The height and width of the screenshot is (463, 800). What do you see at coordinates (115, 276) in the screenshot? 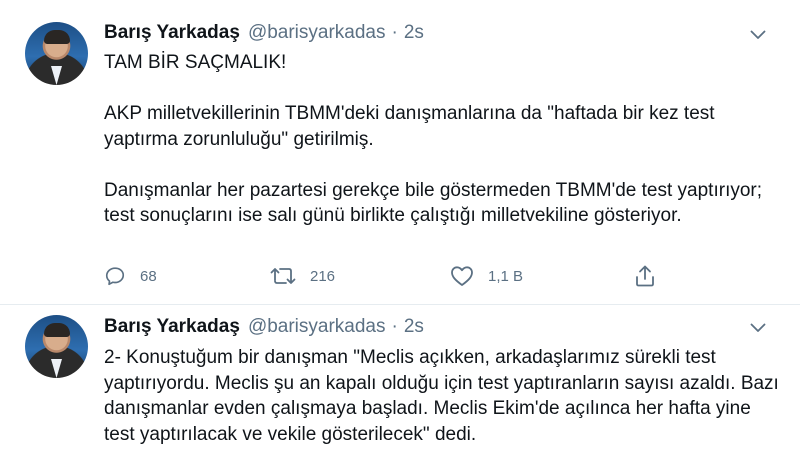
I see `reply-icon` at bounding box center [115, 276].